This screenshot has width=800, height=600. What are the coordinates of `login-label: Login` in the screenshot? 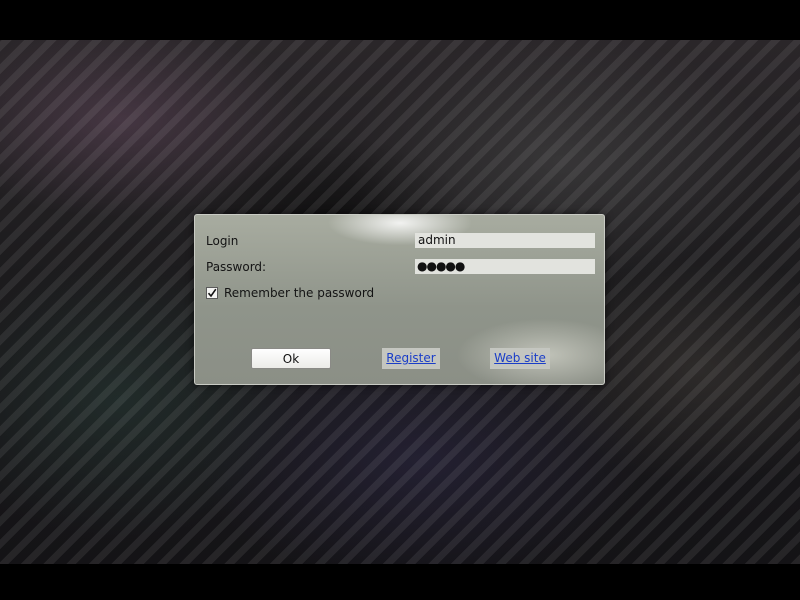 It's located at (222, 241).